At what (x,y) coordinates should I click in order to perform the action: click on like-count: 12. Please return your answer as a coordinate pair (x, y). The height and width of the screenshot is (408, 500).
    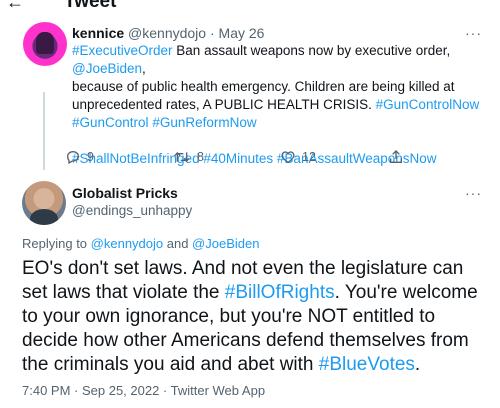
    Looking at the image, I should click on (309, 157).